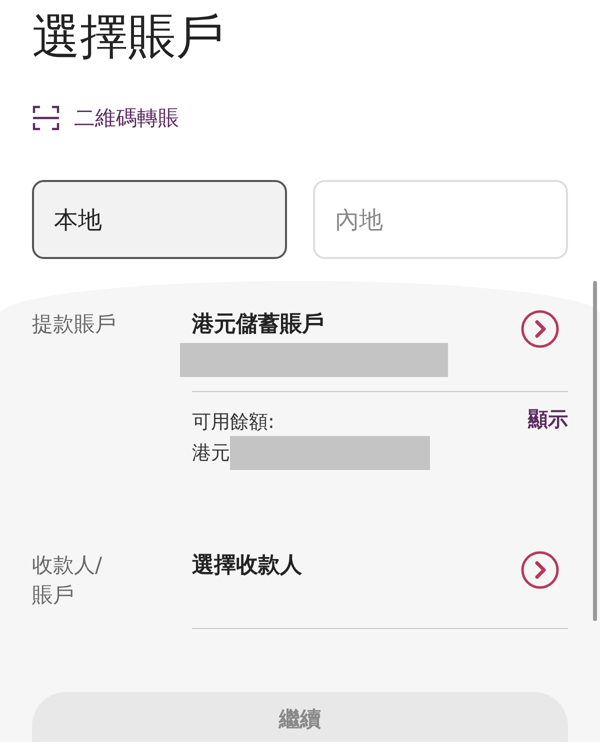 This screenshot has height=750, width=600. What do you see at coordinates (126, 118) in the screenshot?
I see `qr-transfer-link: 二維碼轉賬` at bounding box center [126, 118].